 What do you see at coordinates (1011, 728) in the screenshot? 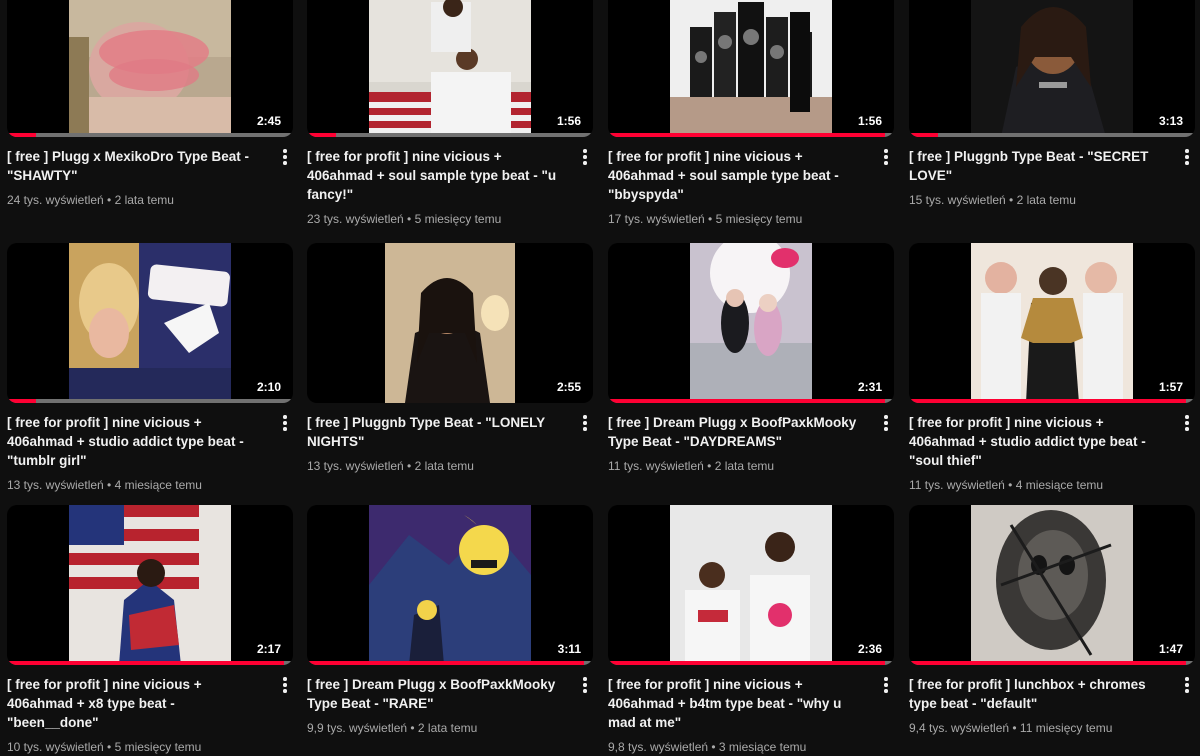
I see `video-stats: 9,4 tys. wyświetleń • 11 miesięcy temu` at bounding box center [1011, 728].